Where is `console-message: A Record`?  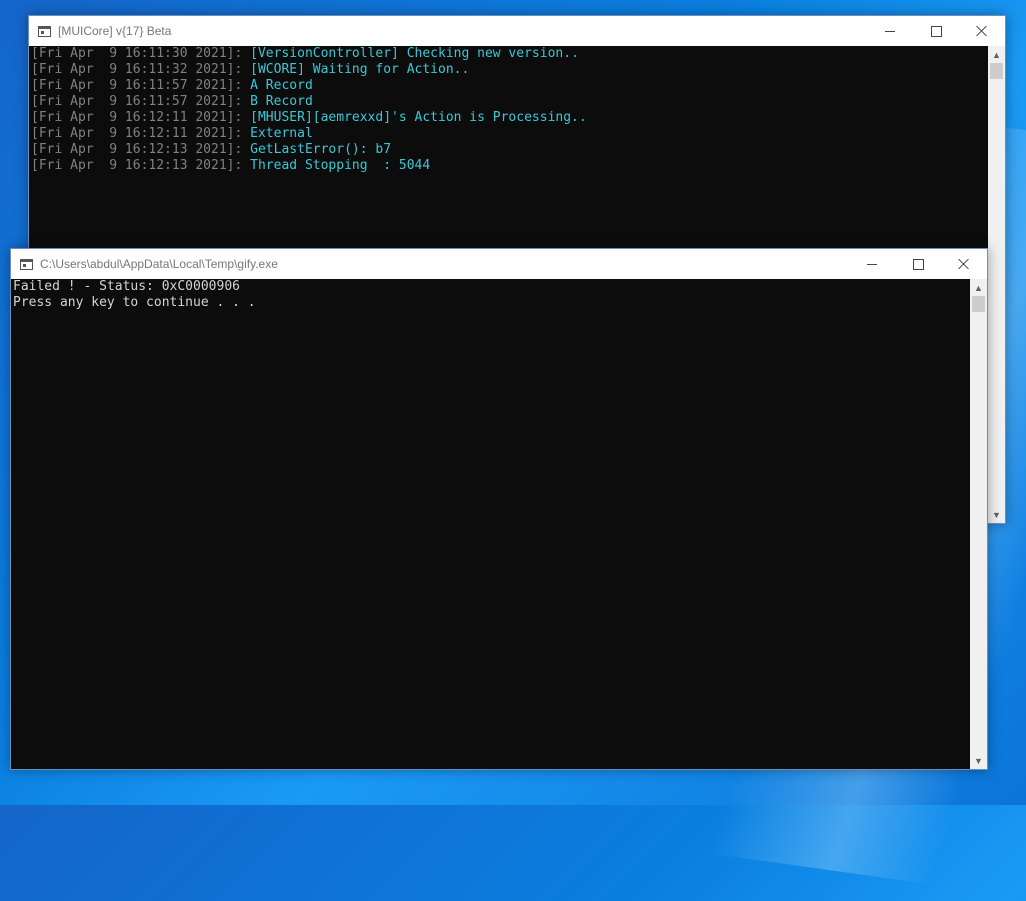 console-message: A Record is located at coordinates (277, 85).